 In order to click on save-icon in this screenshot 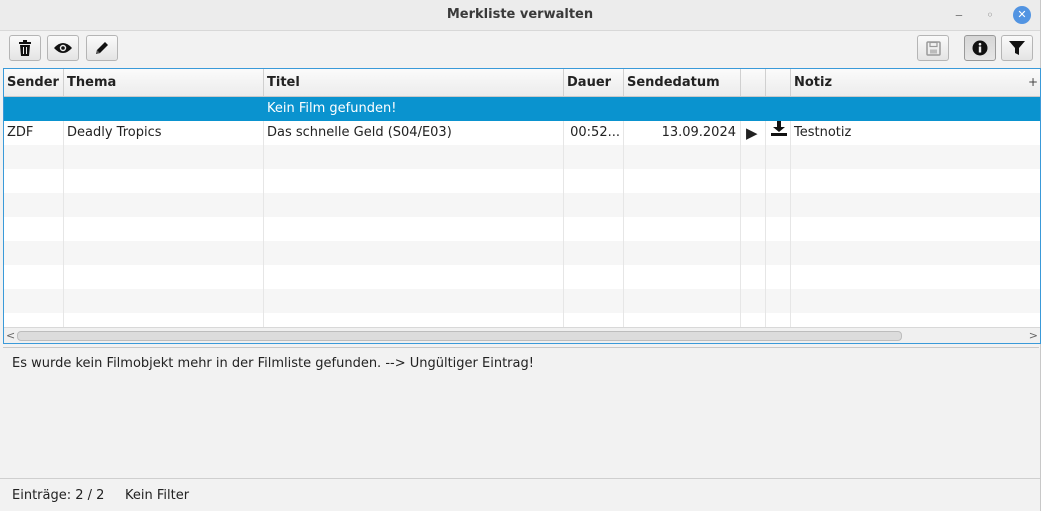, I will do `click(933, 48)`.